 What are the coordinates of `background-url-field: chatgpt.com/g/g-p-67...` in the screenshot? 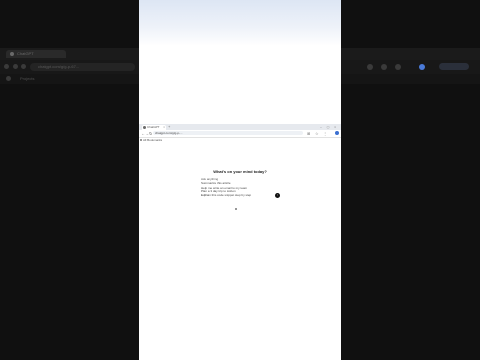 It's located at (82, 67).